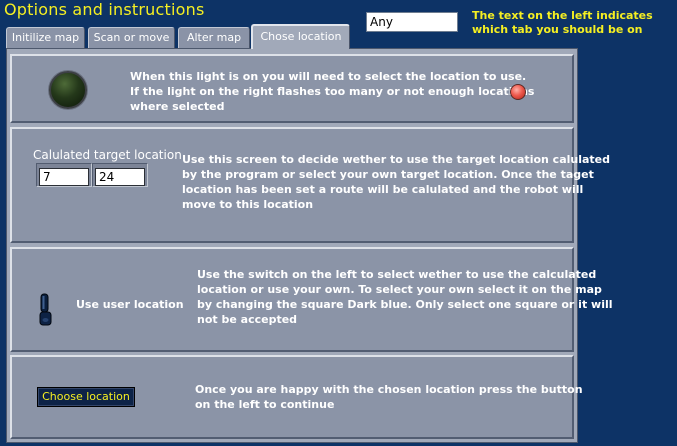 Image resolution: width=677 pixels, height=446 pixels. I want to click on tab-indicator-field: Any, so click(412, 22).